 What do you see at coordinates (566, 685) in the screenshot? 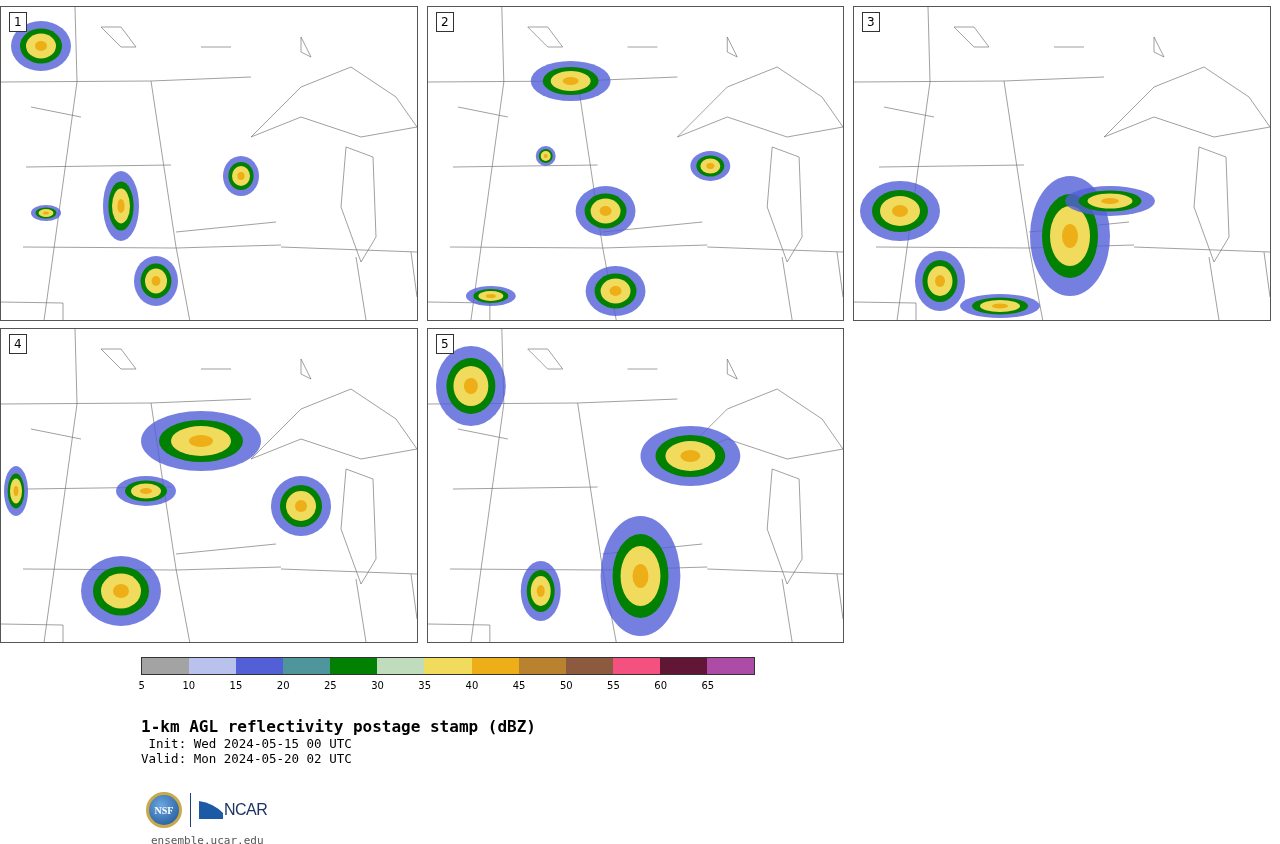
I see `tick-label: 50` at bounding box center [566, 685].